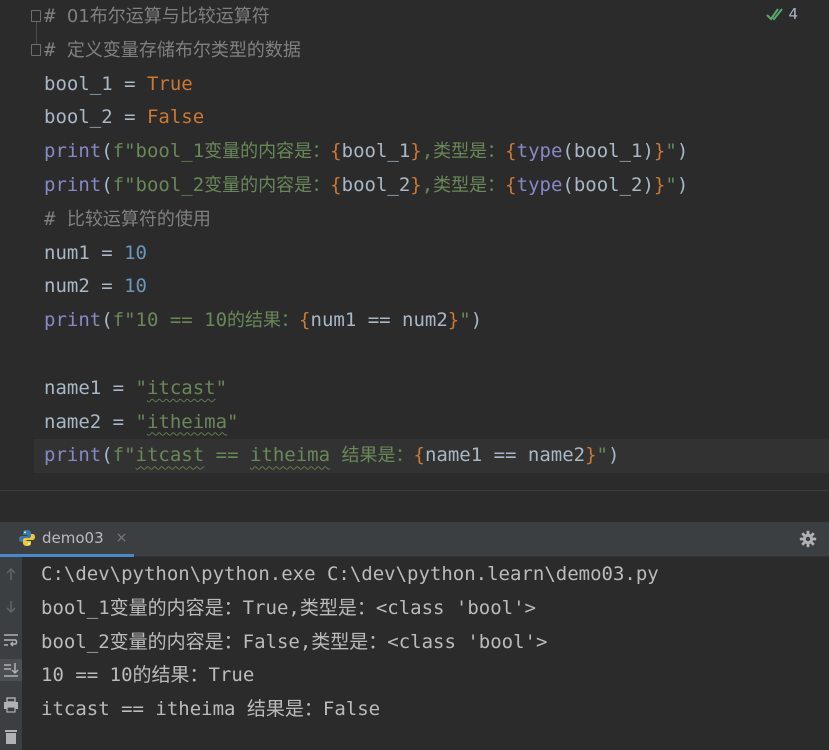 The width and height of the screenshot is (829, 750). What do you see at coordinates (436, 220) in the screenshot?
I see `code-line: # 比较运算符的使用` at bounding box center [436, 220].